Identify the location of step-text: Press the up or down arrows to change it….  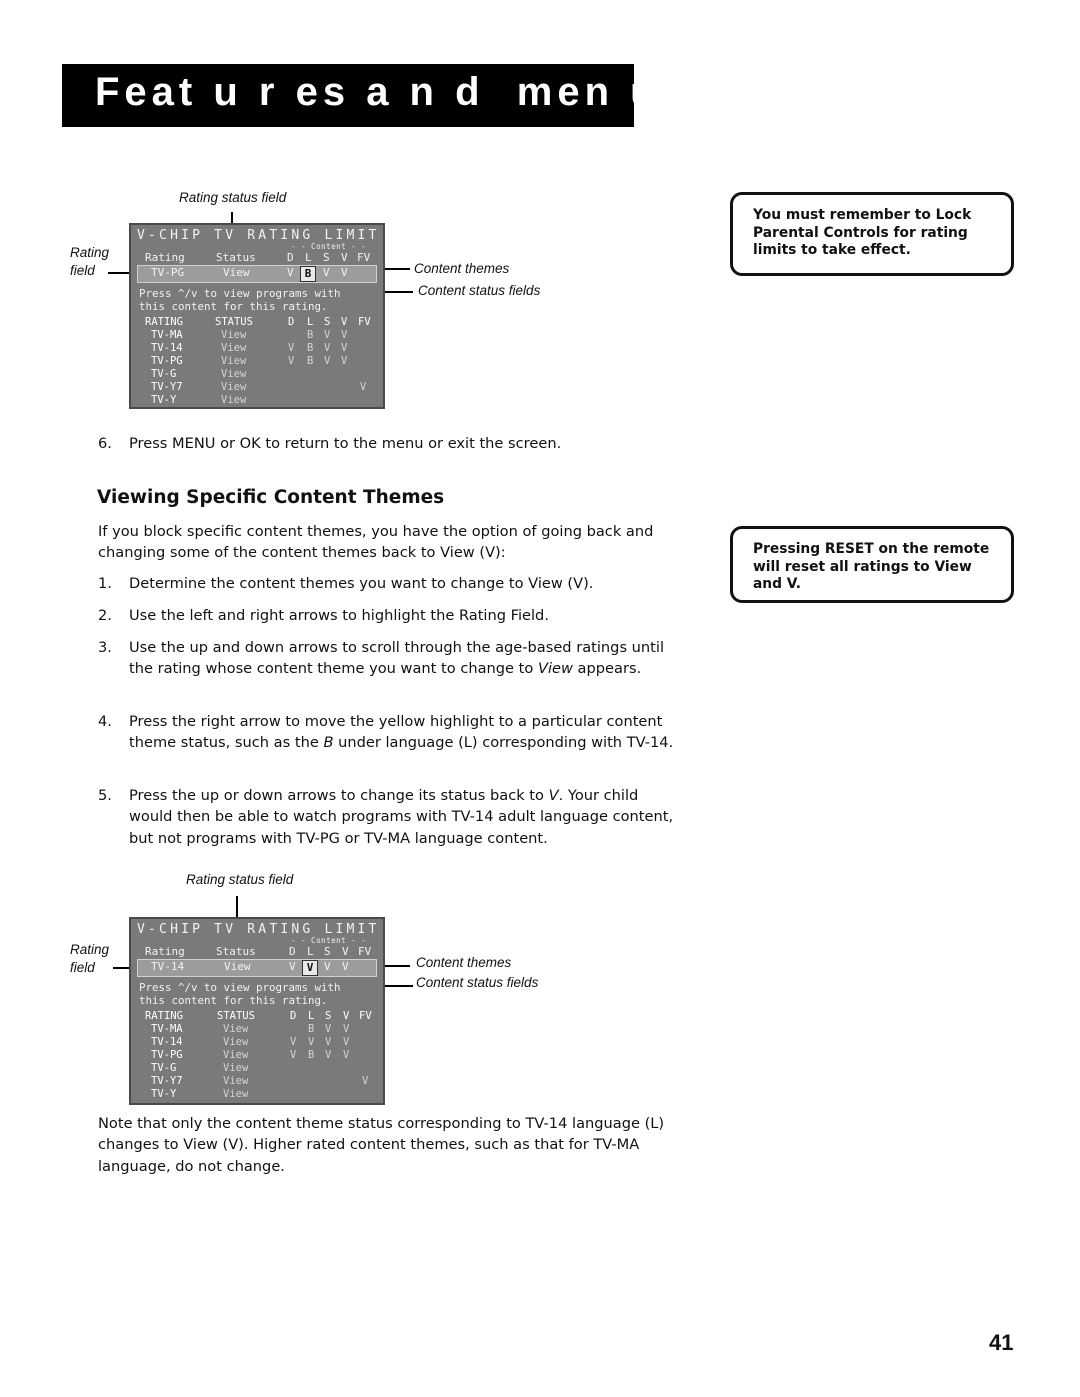
(403, 817).